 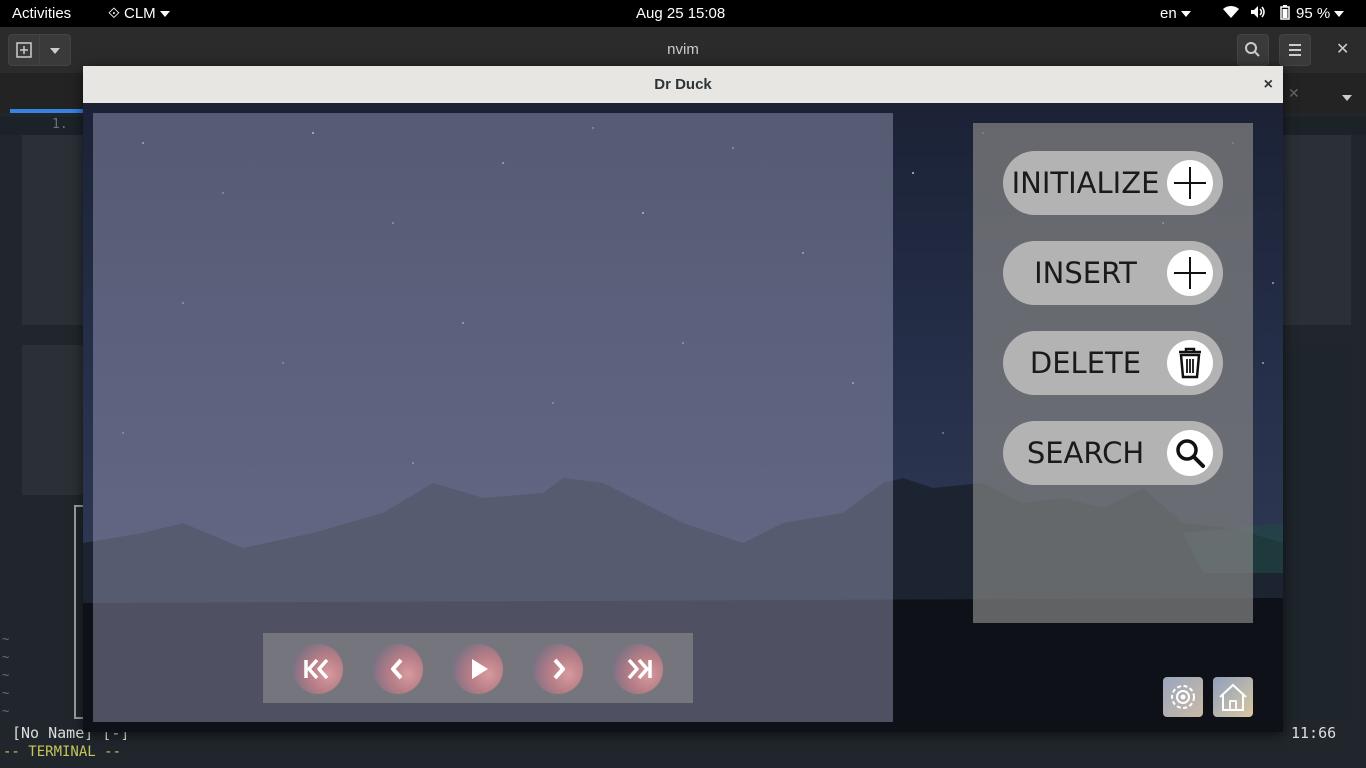 What do you see at coordinates (114, 13) in the screenshot?
I see `app-menu-icon: ⟐` at bounding box center [114, 13].